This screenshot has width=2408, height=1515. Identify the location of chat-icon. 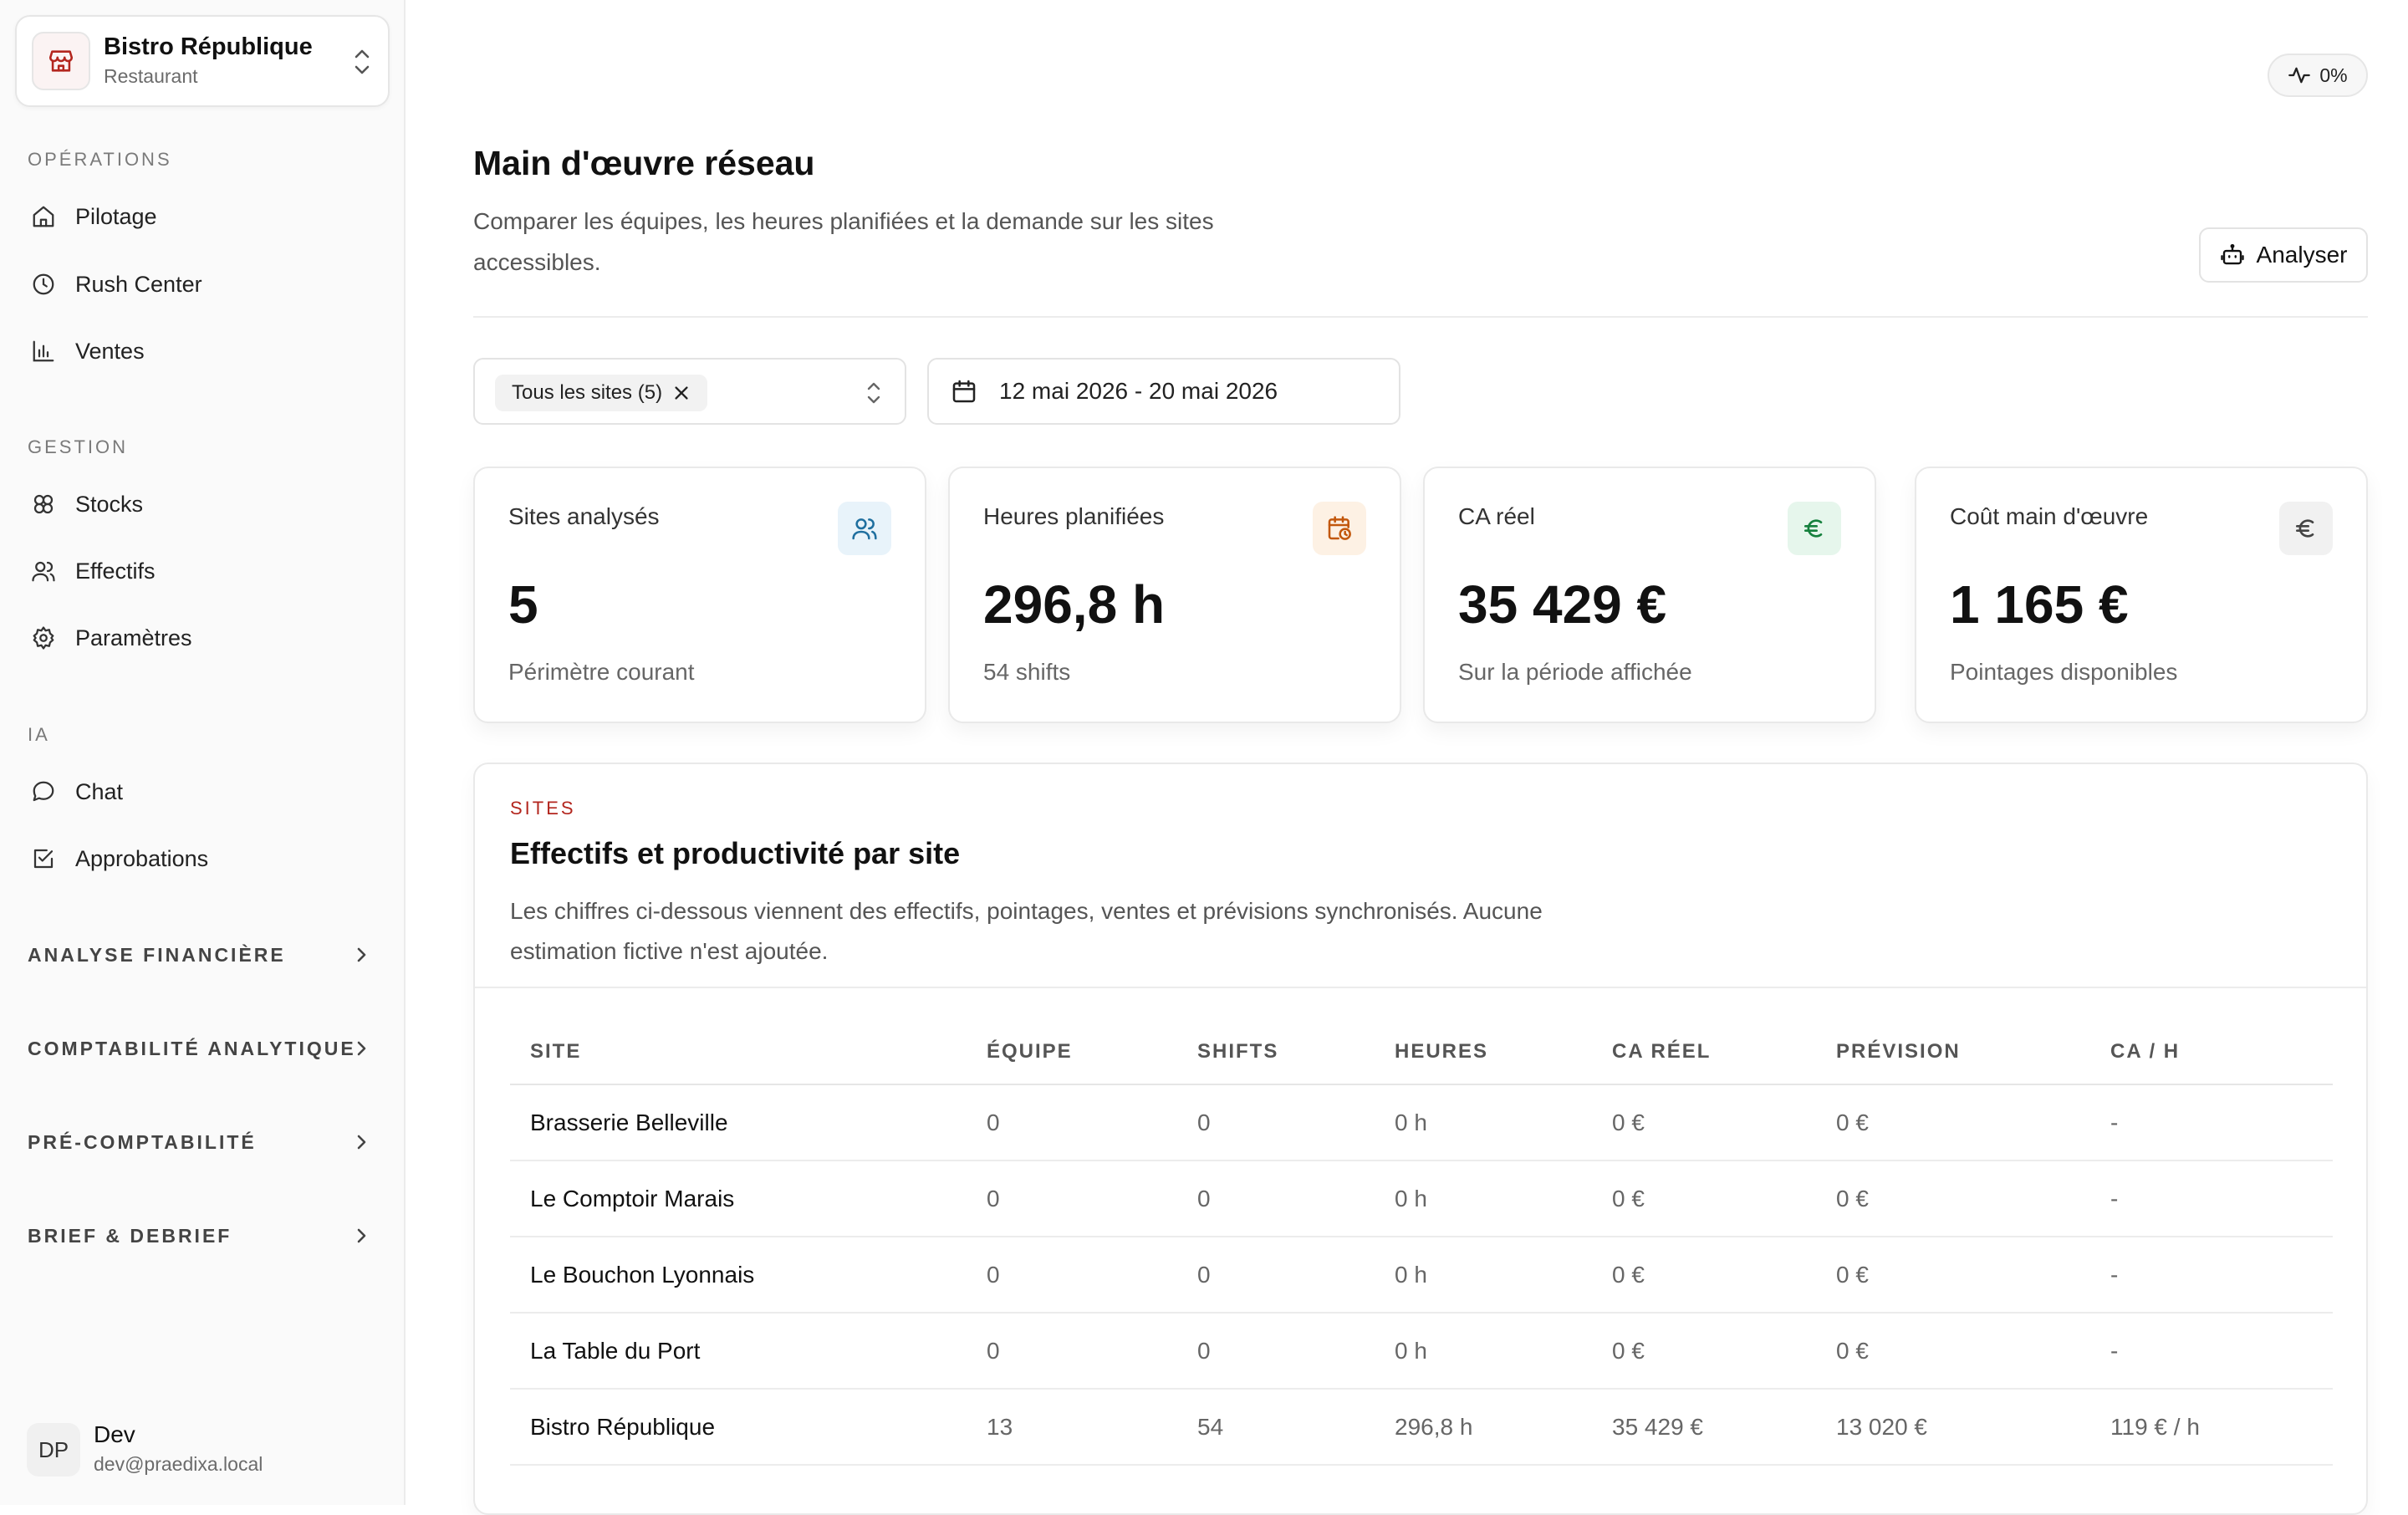
(43, 792).